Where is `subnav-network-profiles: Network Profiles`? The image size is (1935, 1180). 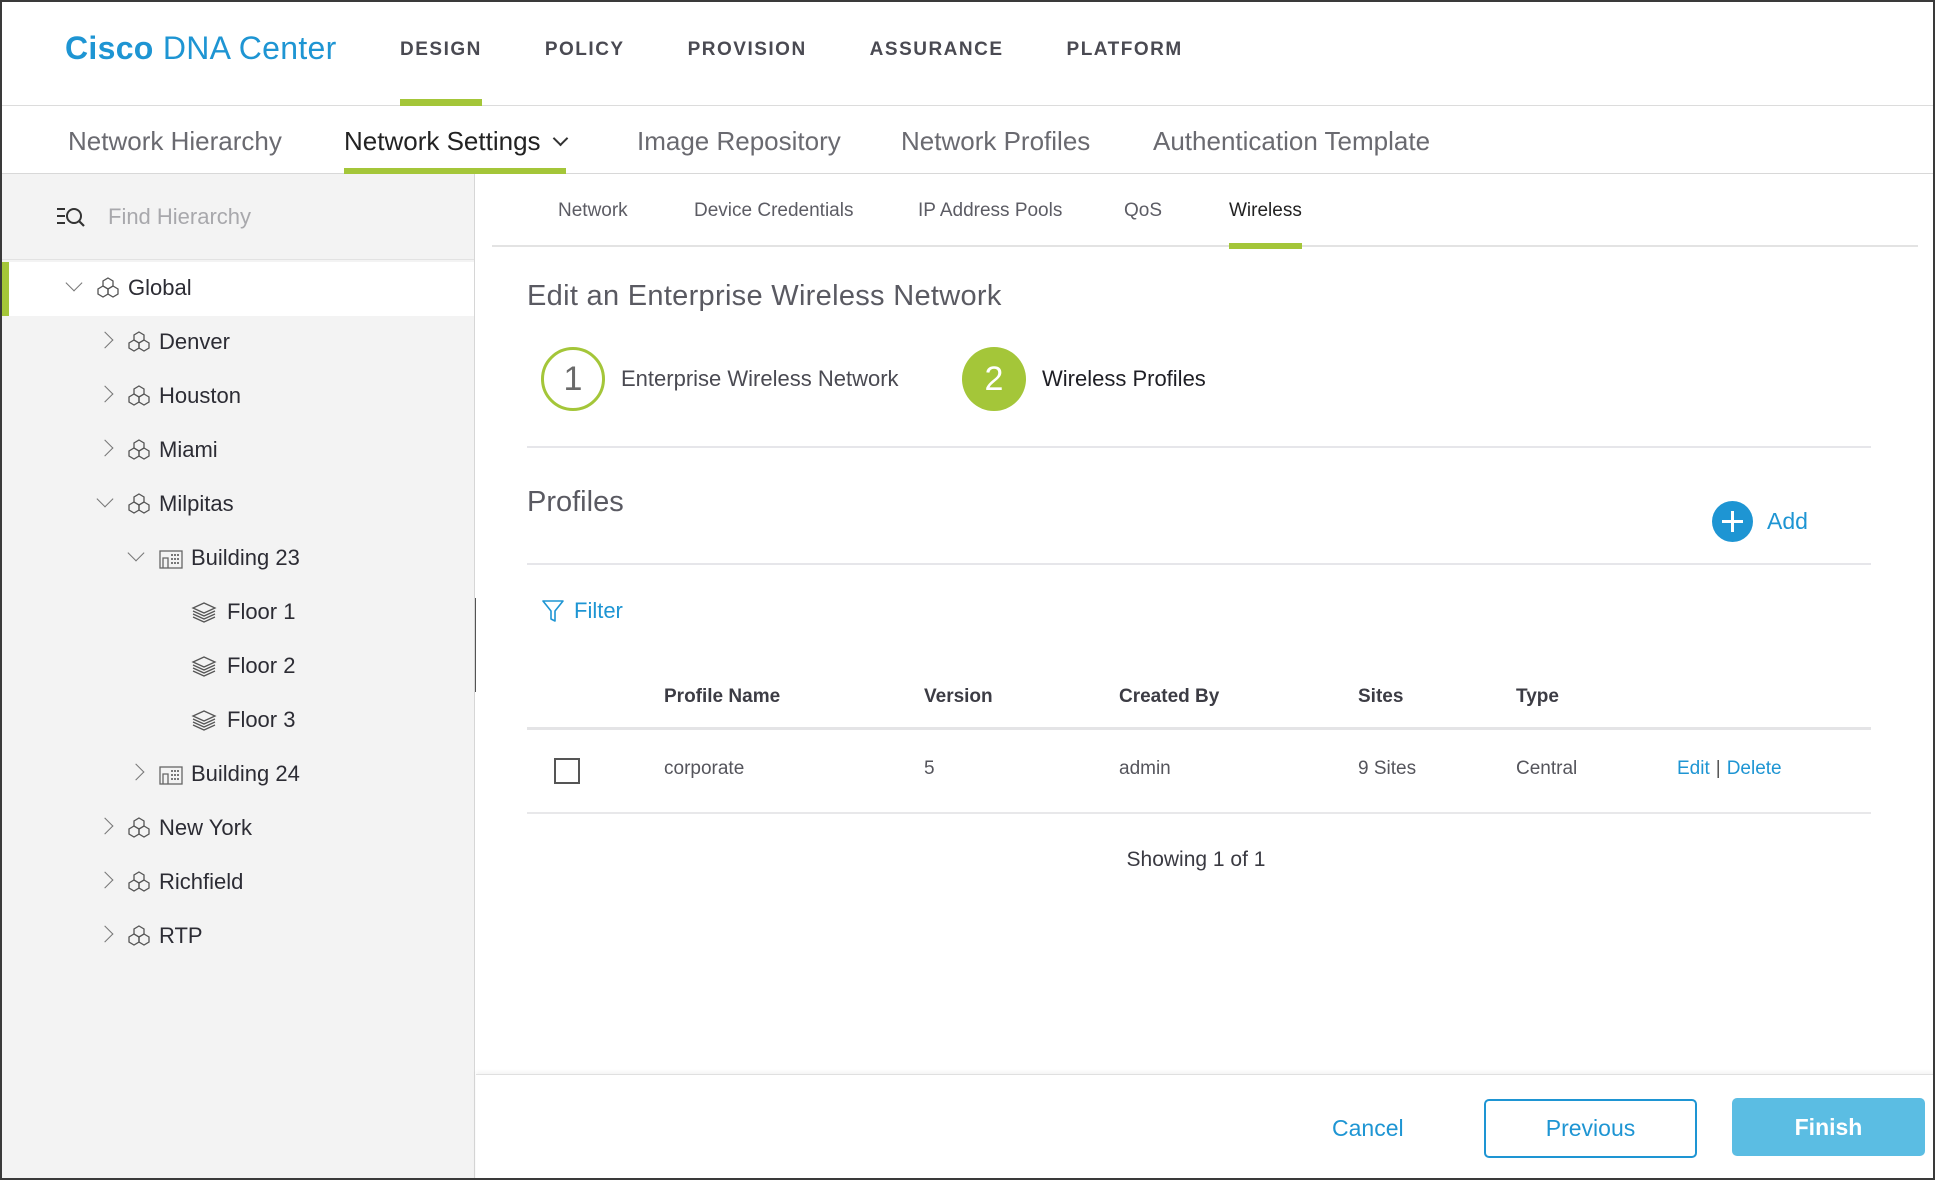 subnav-network-profiles: Network Profiles is located at coordinates (995, 140).